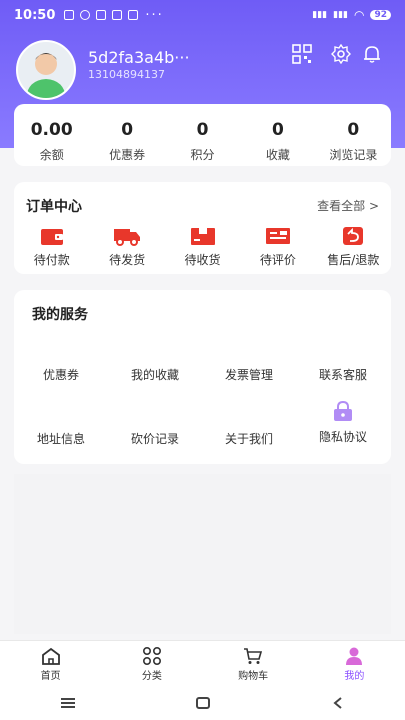  What do you see at coordinates (202, 155) in the screenshot?
I see `stat-label: 积分` at bounding box center [202, 155].